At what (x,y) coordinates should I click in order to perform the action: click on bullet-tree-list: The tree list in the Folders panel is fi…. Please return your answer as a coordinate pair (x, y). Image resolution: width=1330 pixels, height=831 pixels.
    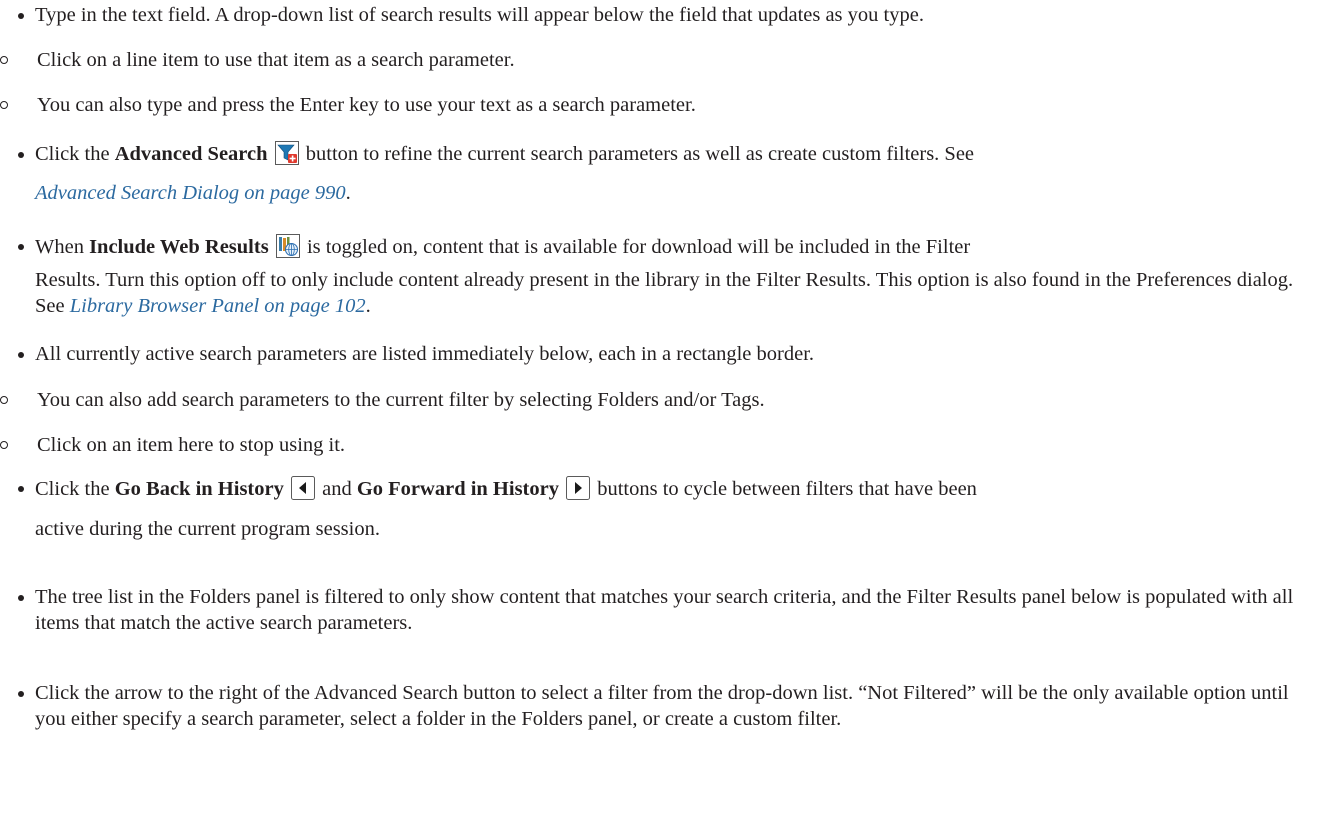
    Looking at the image, I should click on (660, 610).